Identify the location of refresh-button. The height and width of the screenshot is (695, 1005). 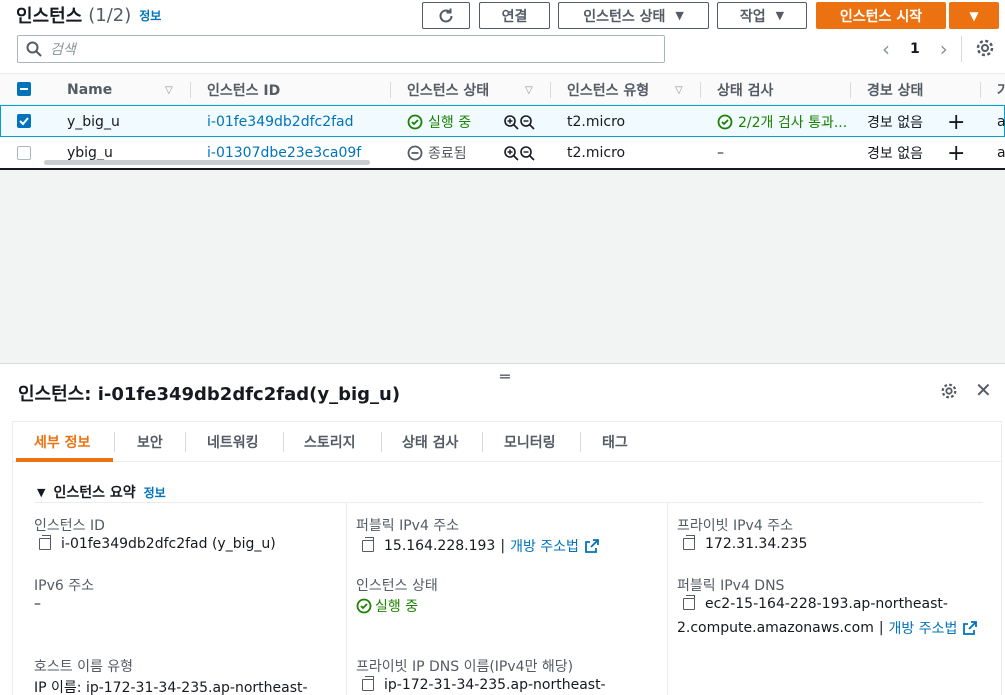
(446, 15).